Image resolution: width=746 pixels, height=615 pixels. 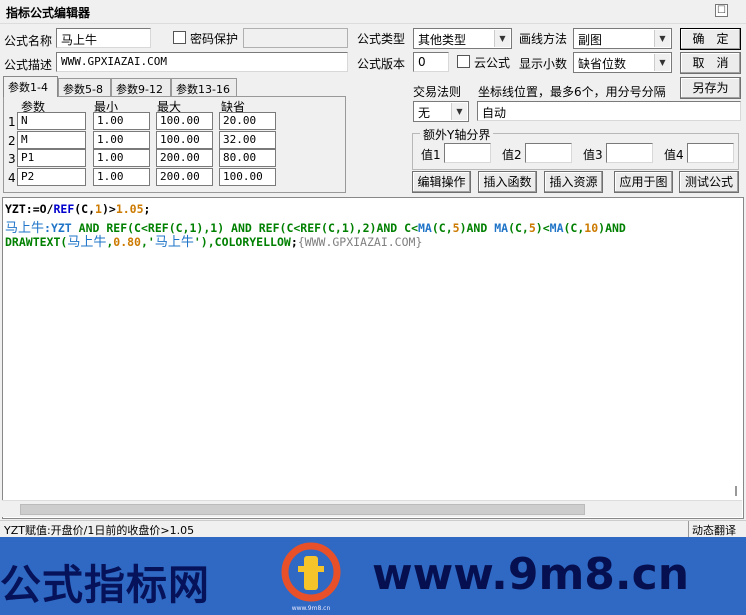 I want to click on formula-name-input: 马上牛, so click(x=103, y=38).